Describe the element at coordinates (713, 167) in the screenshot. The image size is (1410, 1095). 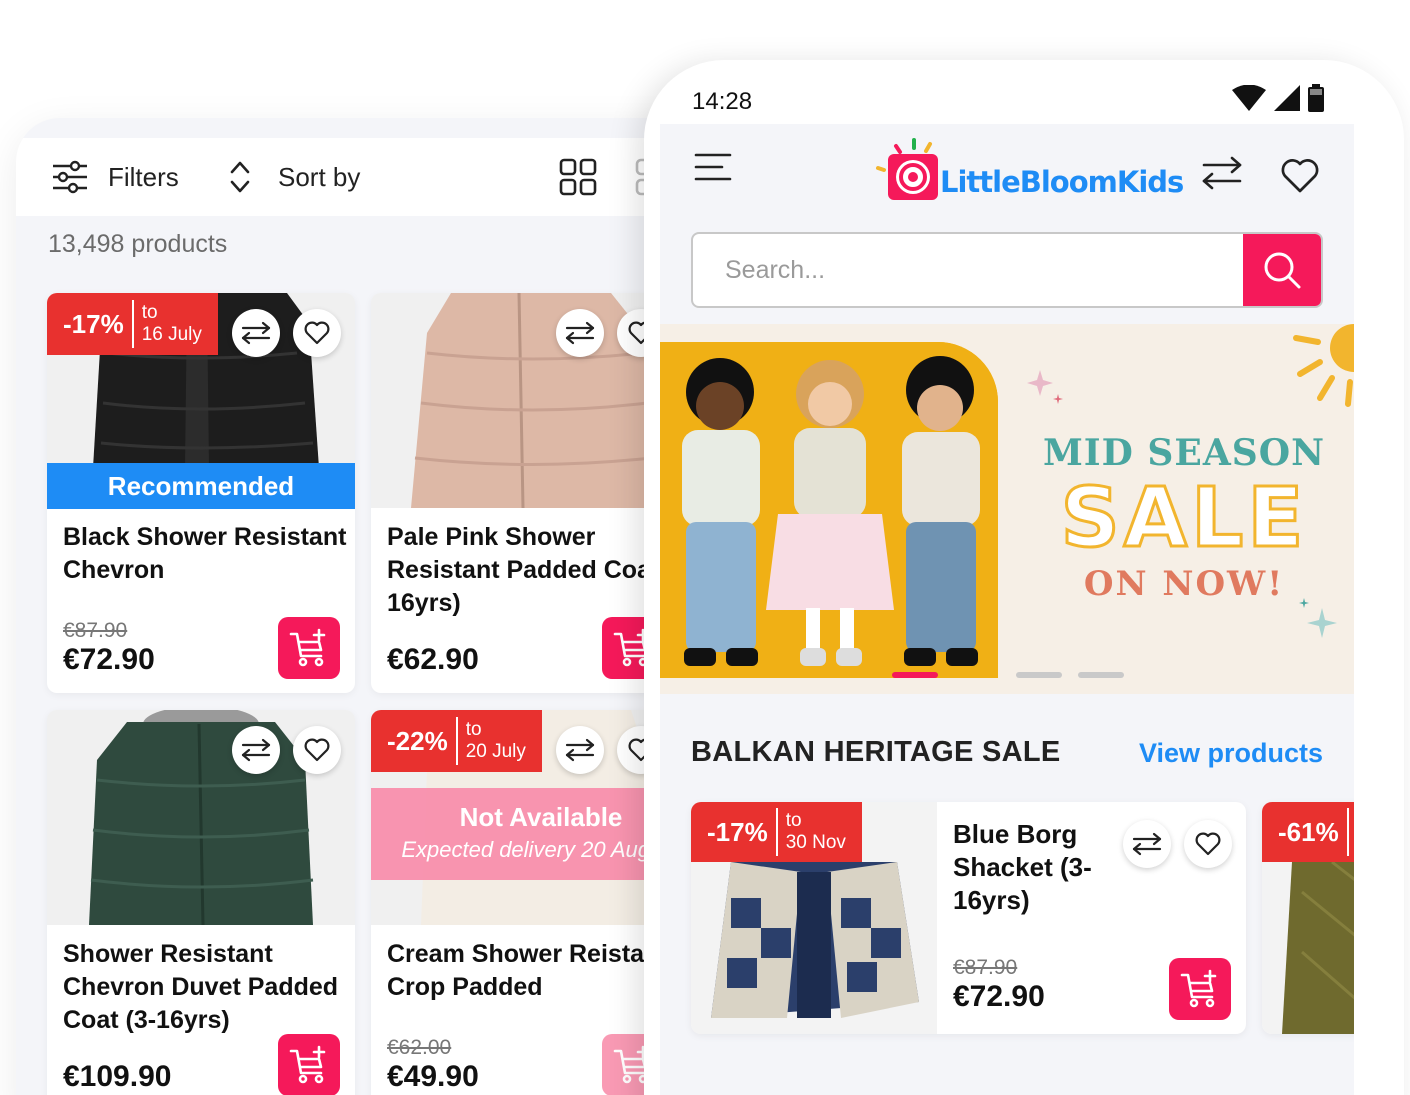
I see `menu-icon` at that location.